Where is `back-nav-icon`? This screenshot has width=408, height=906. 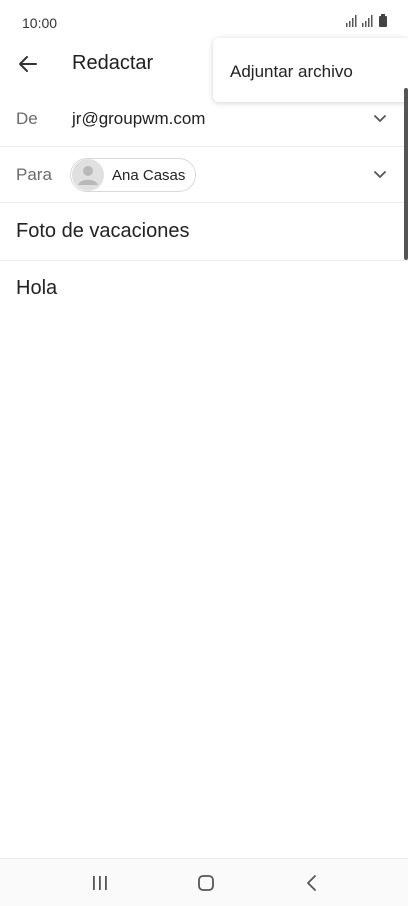
back-nav-icon is located at coordinates (311, 883).